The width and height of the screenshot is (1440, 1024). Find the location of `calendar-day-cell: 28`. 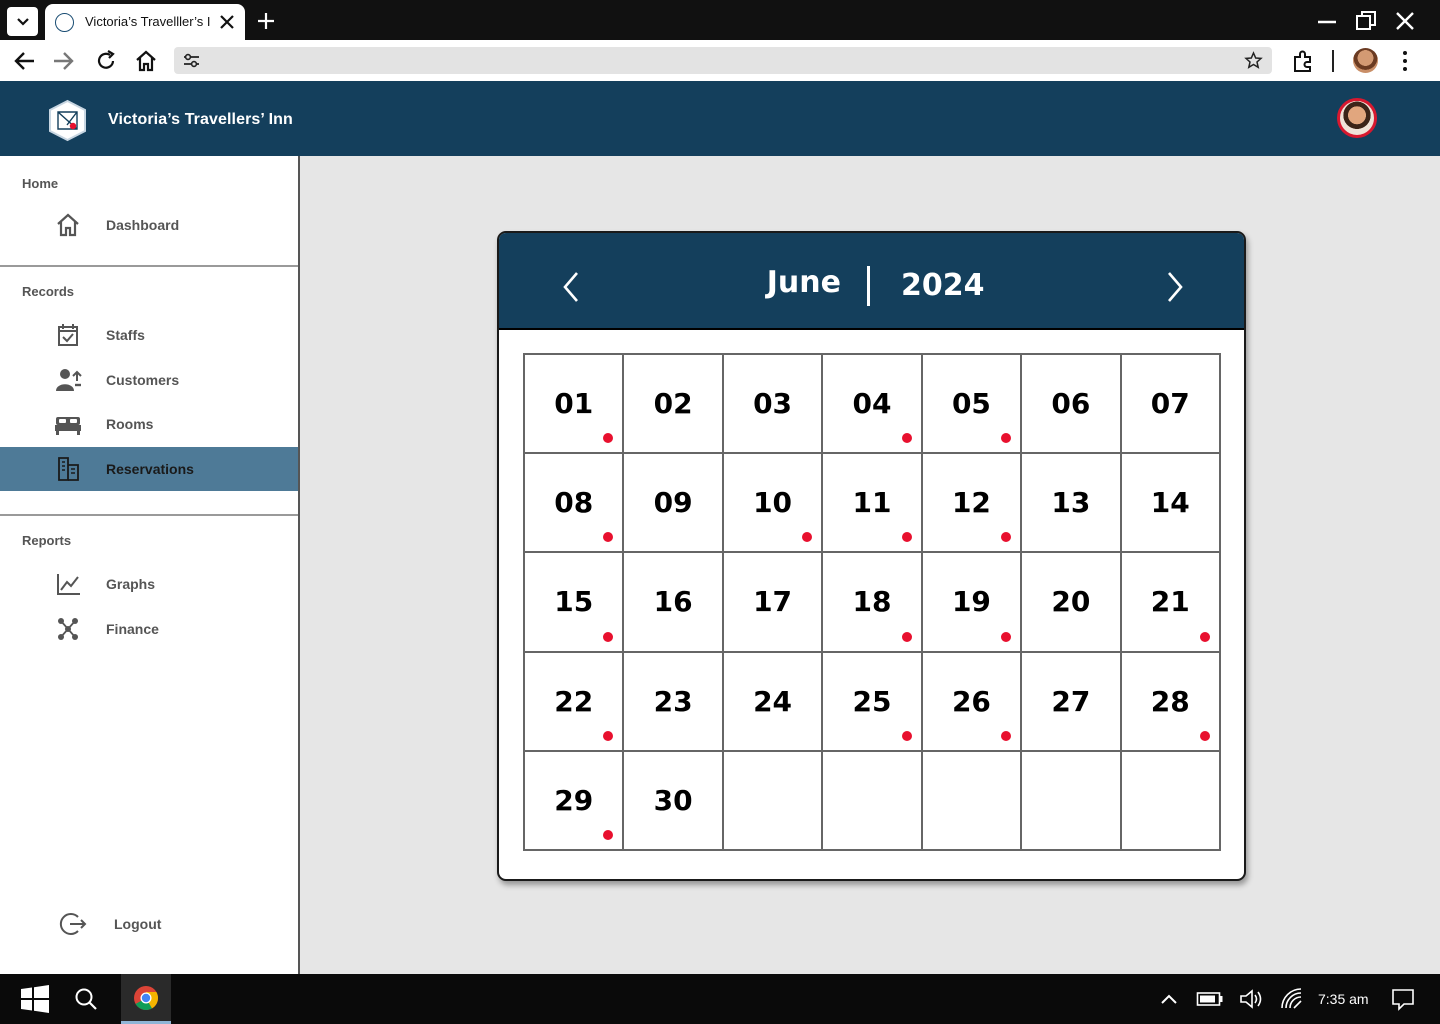

calendar-day-cell: 28 is located at coordinates (1170, 701).